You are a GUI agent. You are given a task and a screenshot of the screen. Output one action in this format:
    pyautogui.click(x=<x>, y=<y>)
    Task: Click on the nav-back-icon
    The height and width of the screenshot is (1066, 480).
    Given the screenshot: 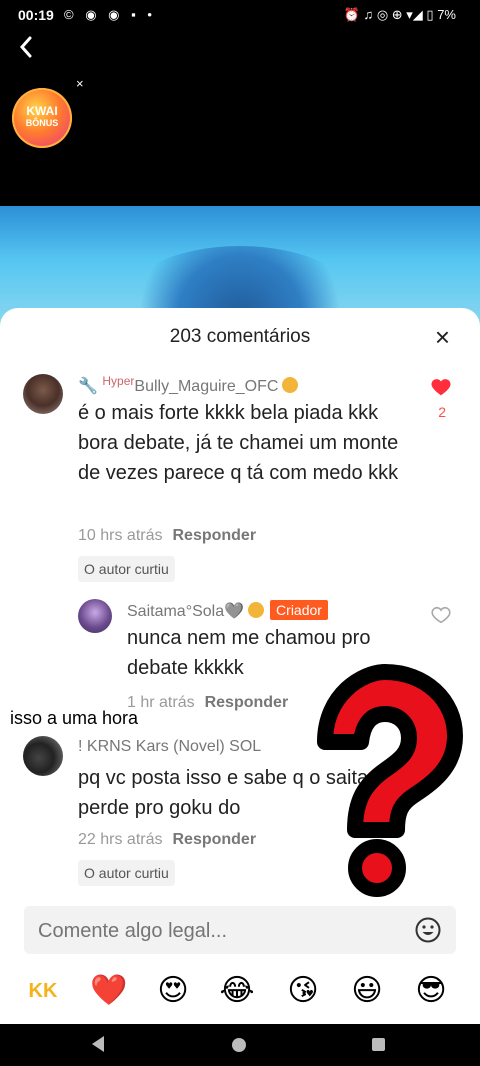 What is the action you would take?
    pyautogui.click(x=98, y=1044)
    